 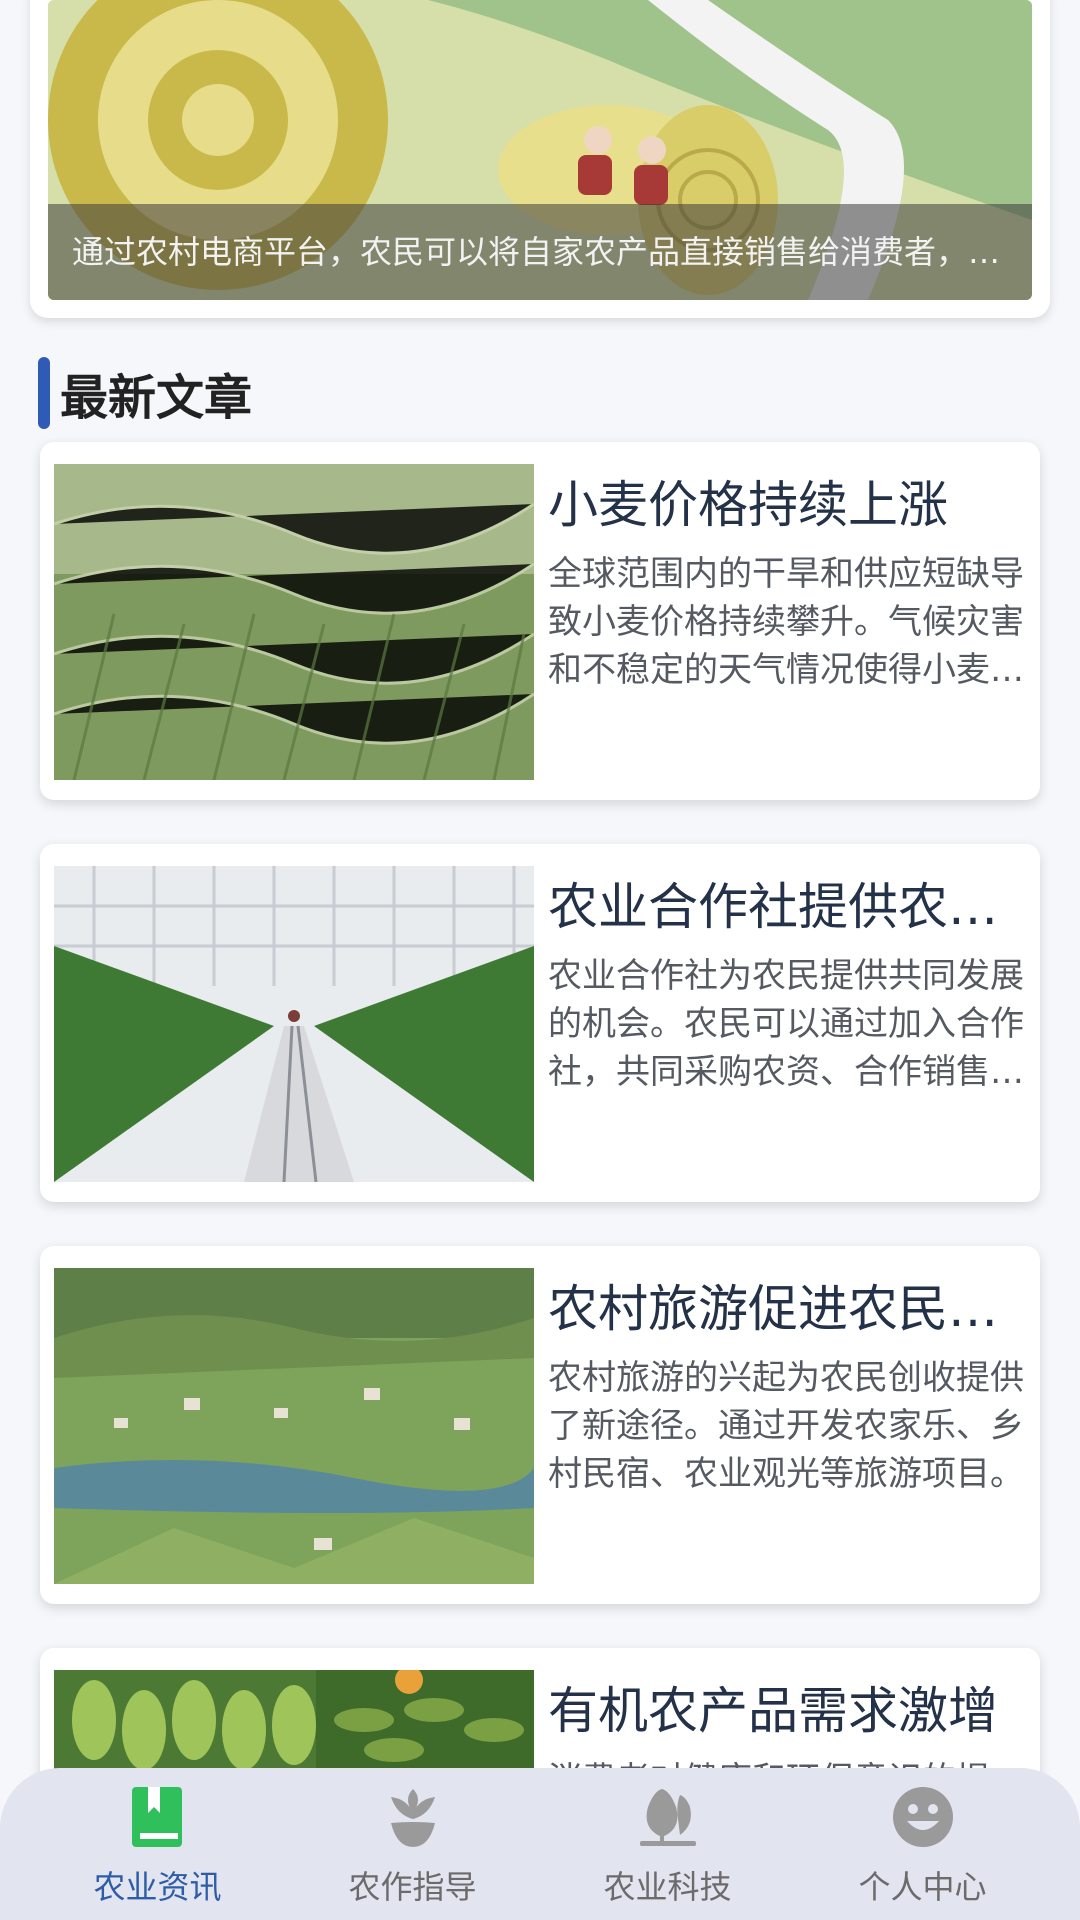 What do you see at coordinates (922, 1887) in the screenshot?
I see `nav-label: 个人中心` at bounding box center [922, 1887].